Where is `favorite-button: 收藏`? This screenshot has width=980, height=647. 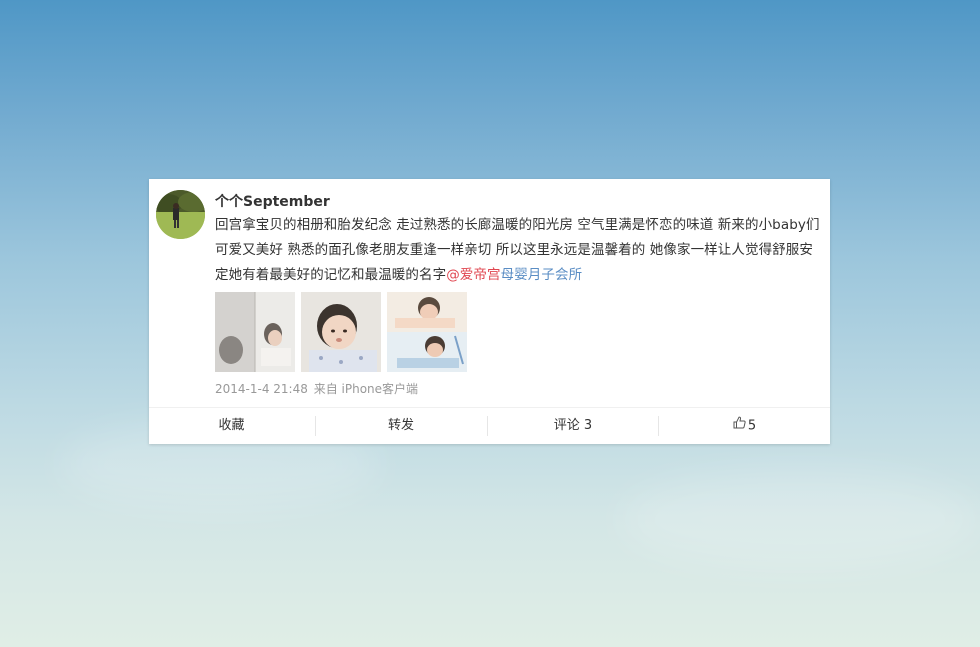
favorite-button: 收藏 is located at coordinates (231, 426).